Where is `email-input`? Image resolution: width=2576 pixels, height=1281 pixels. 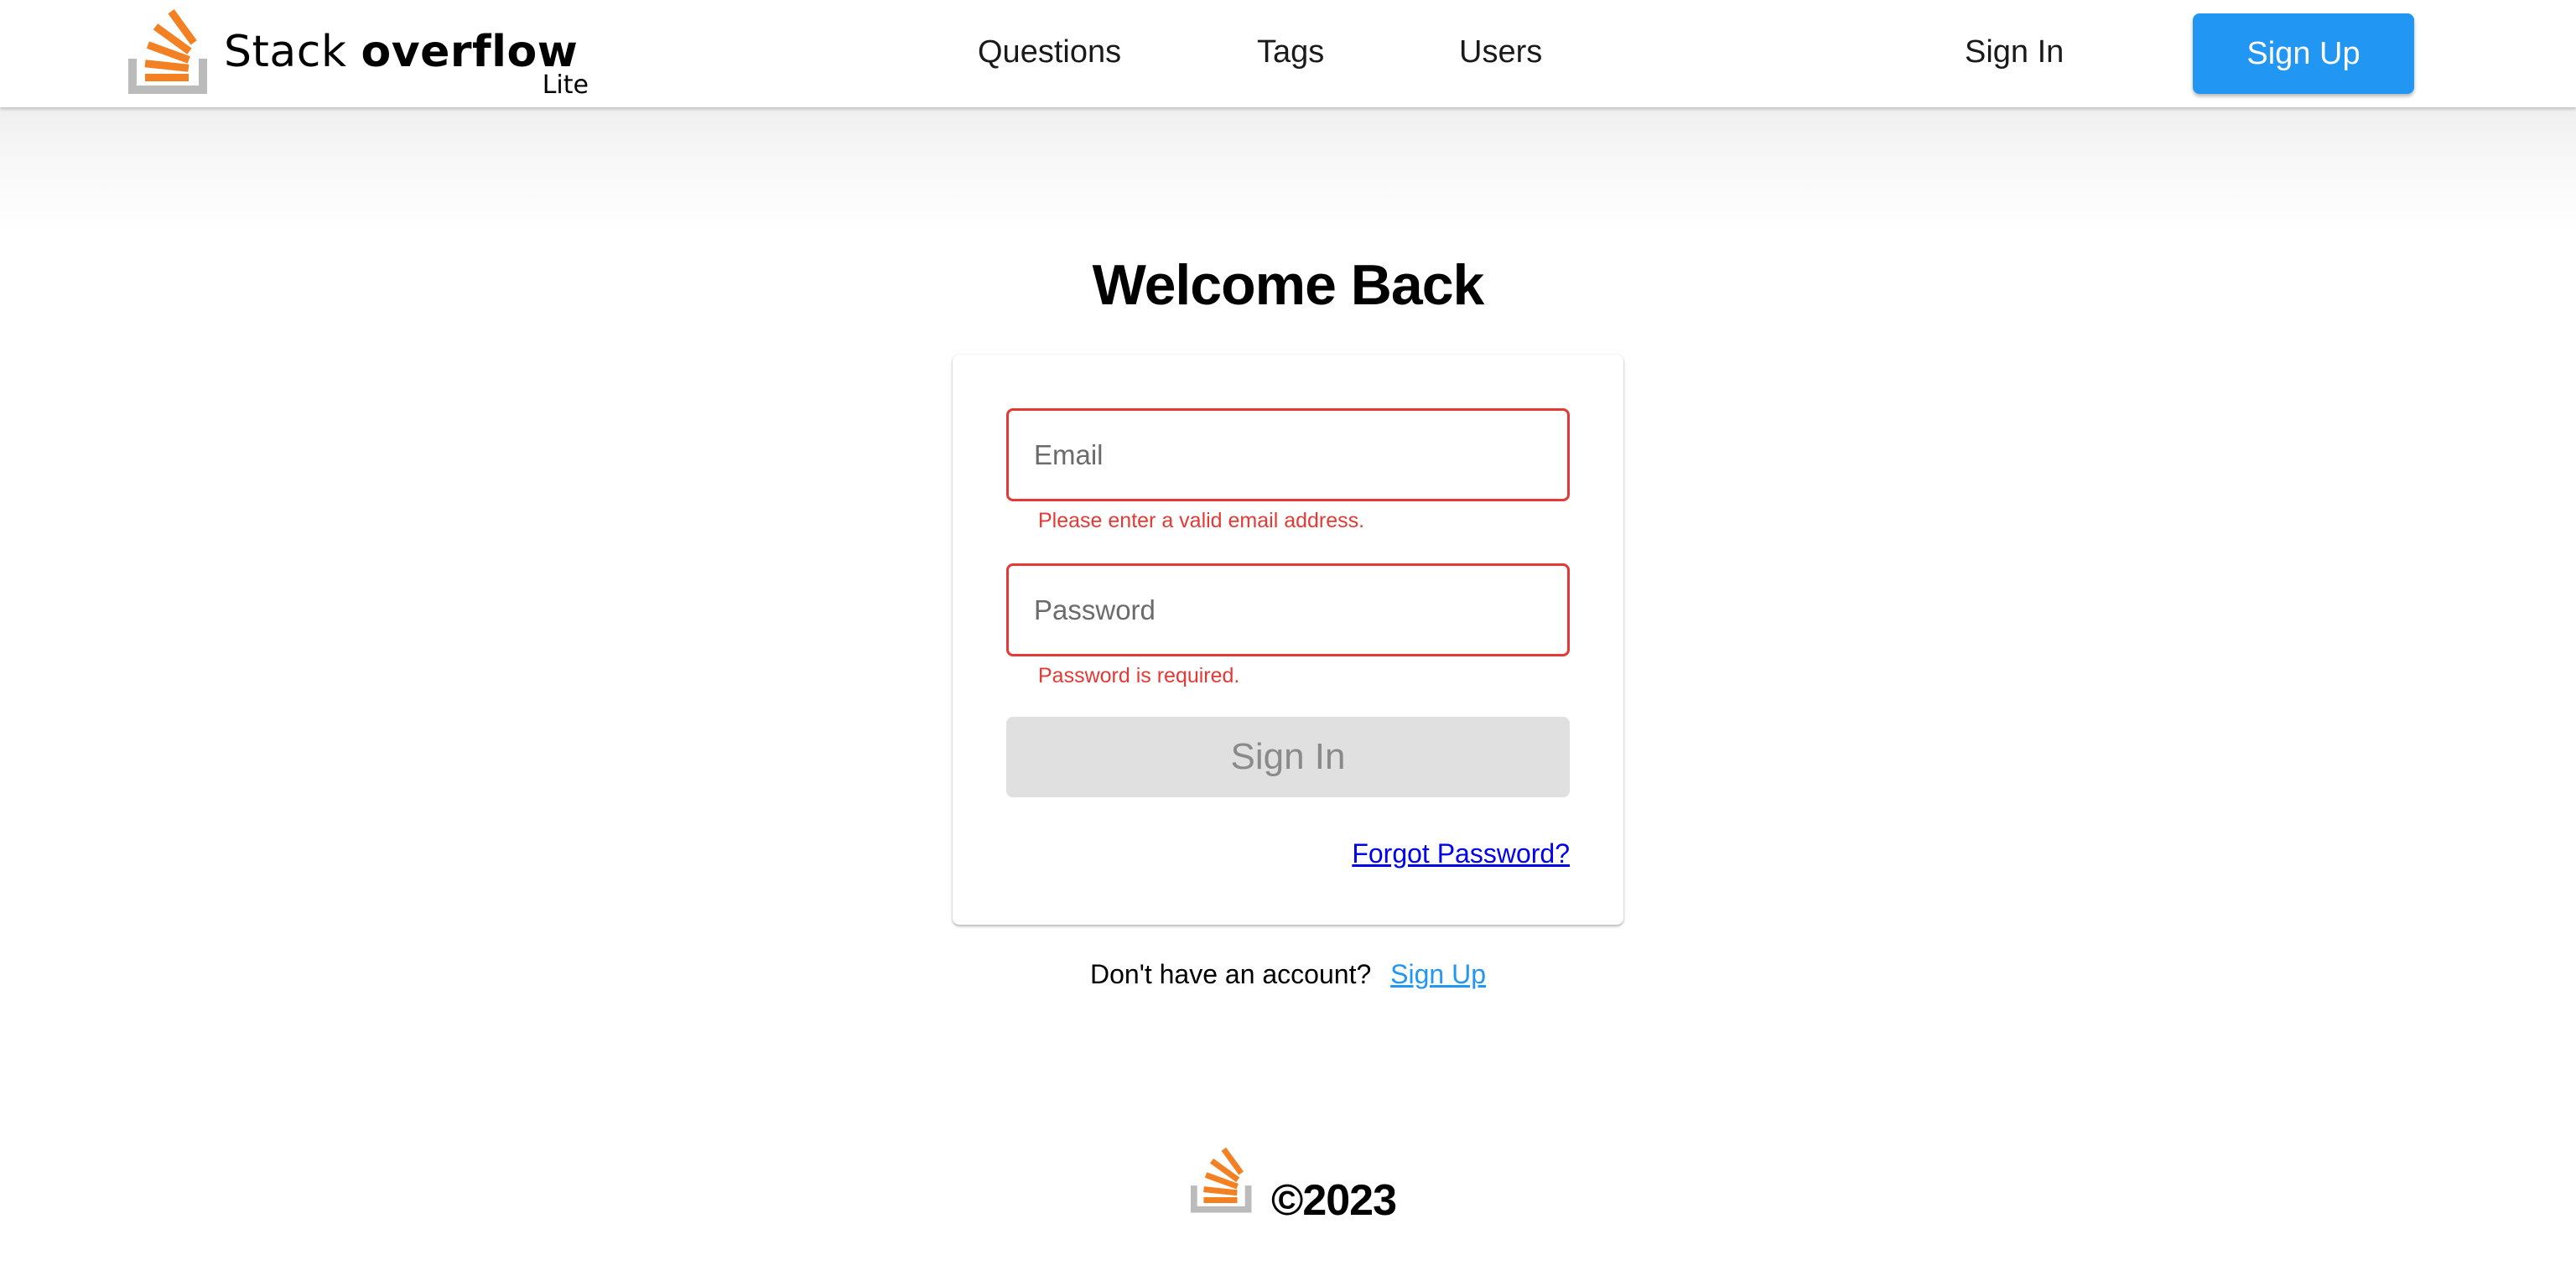 email-input is located at coordinates (1288, 455).